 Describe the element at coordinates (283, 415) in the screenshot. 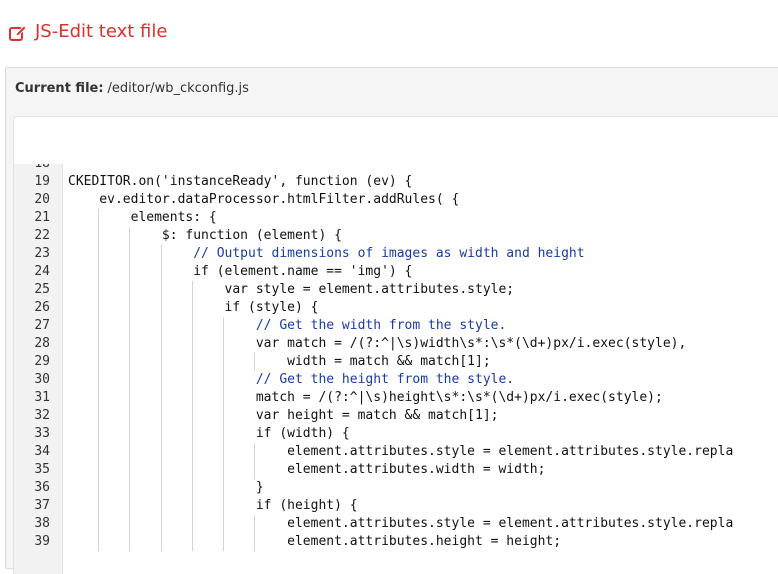

I see `code-text: var height = match && match[1];` at that location.